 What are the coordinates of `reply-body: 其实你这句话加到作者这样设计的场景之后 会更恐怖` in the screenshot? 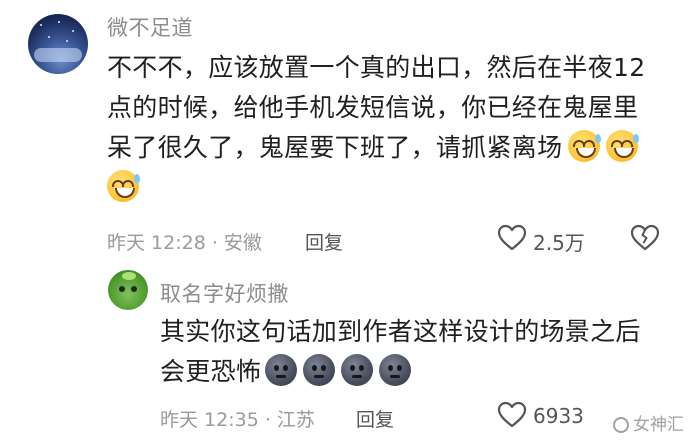 It's located at (415, 352).